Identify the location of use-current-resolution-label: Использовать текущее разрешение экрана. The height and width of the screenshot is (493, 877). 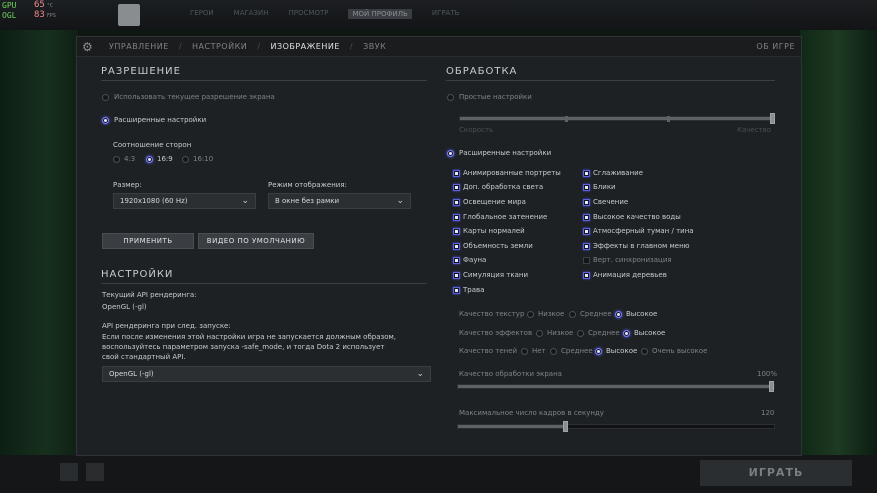
(194, 97).